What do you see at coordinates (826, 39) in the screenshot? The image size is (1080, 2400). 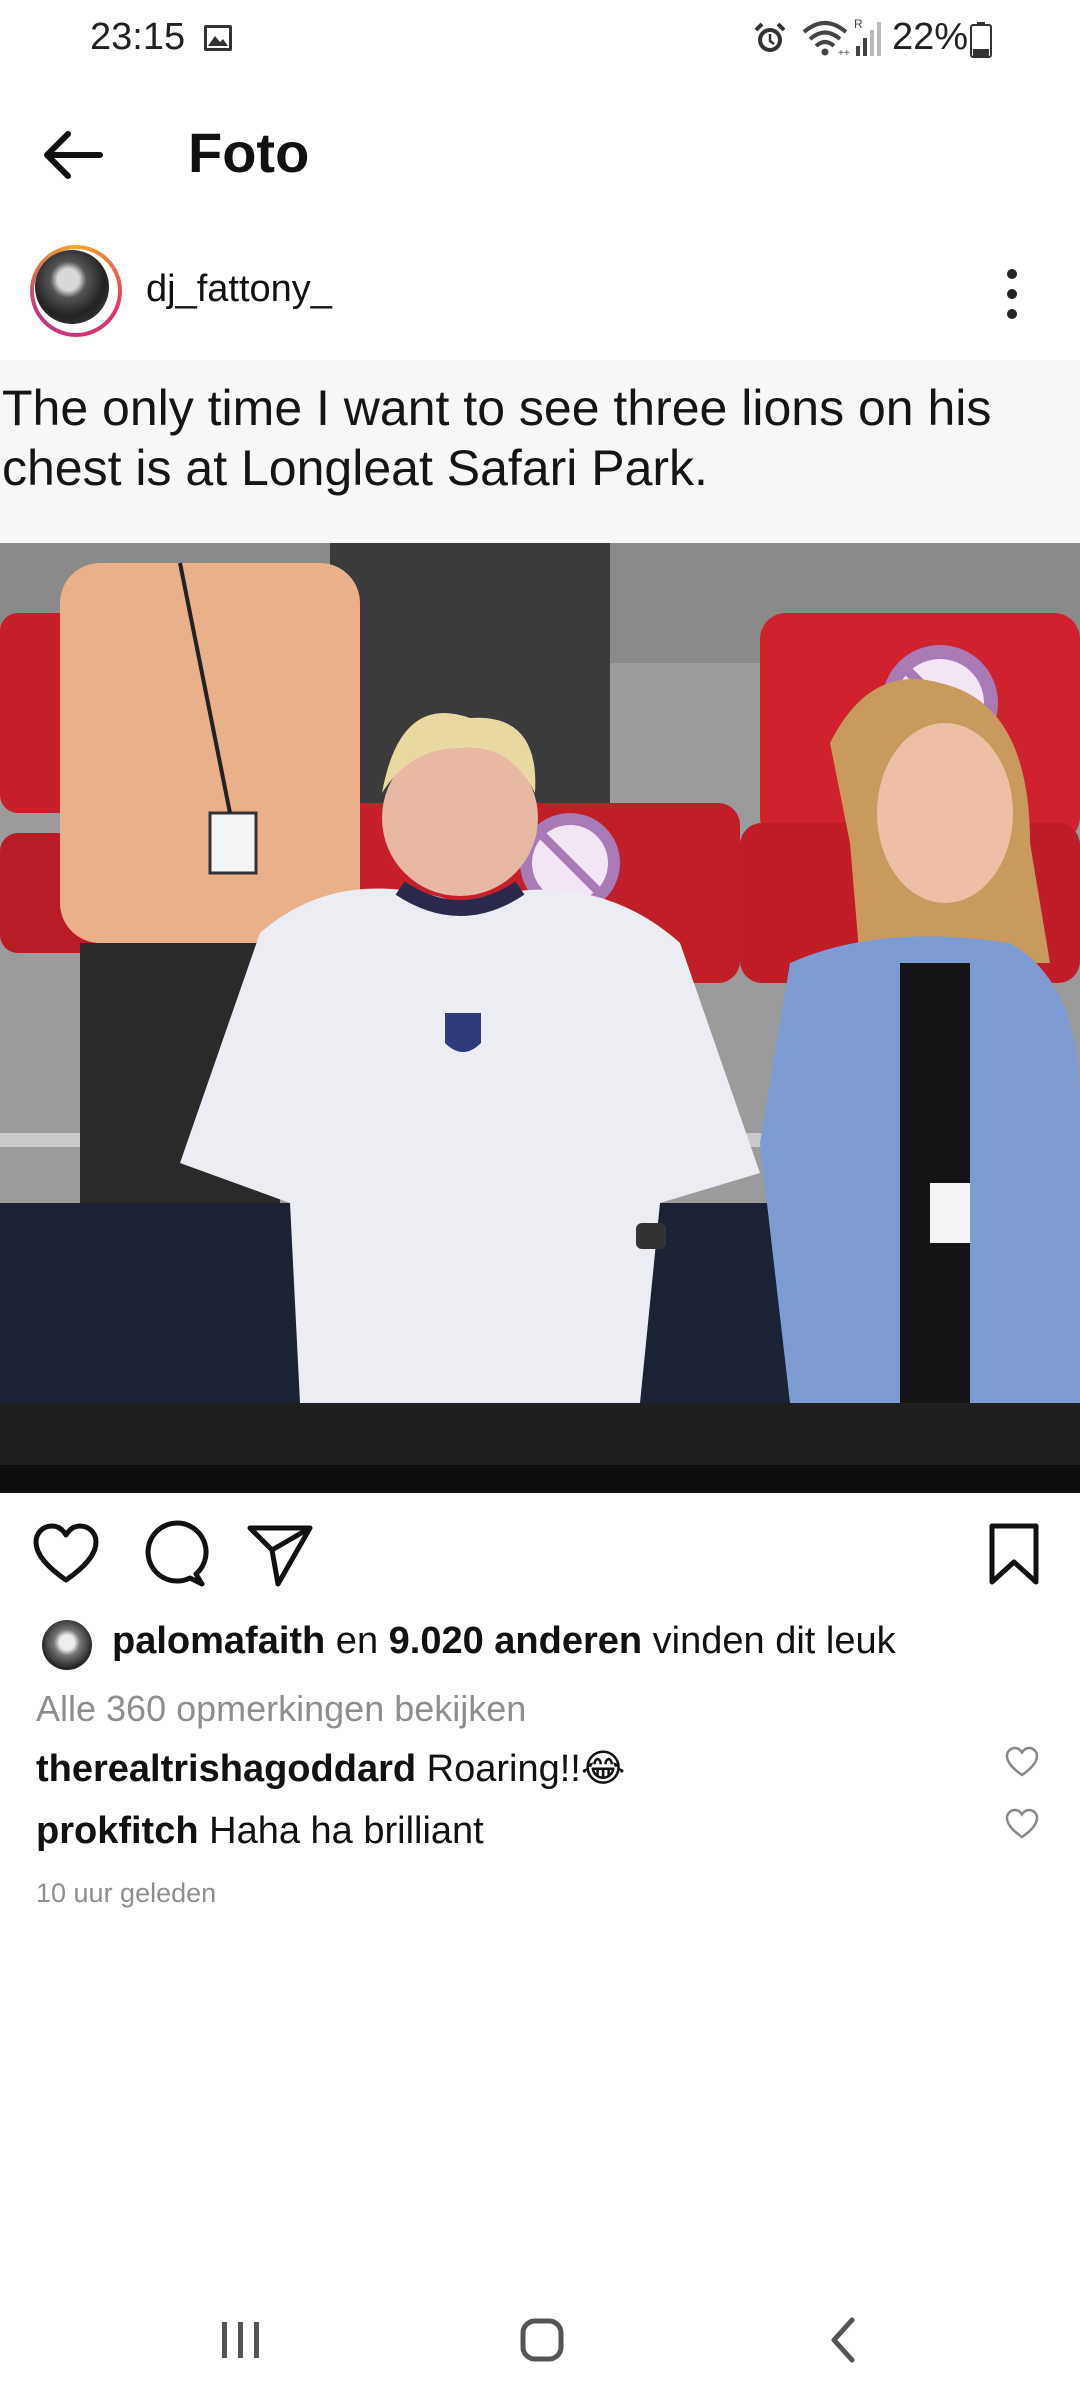 I see `wifi-icon: ++` at bounding box center [826, 39].